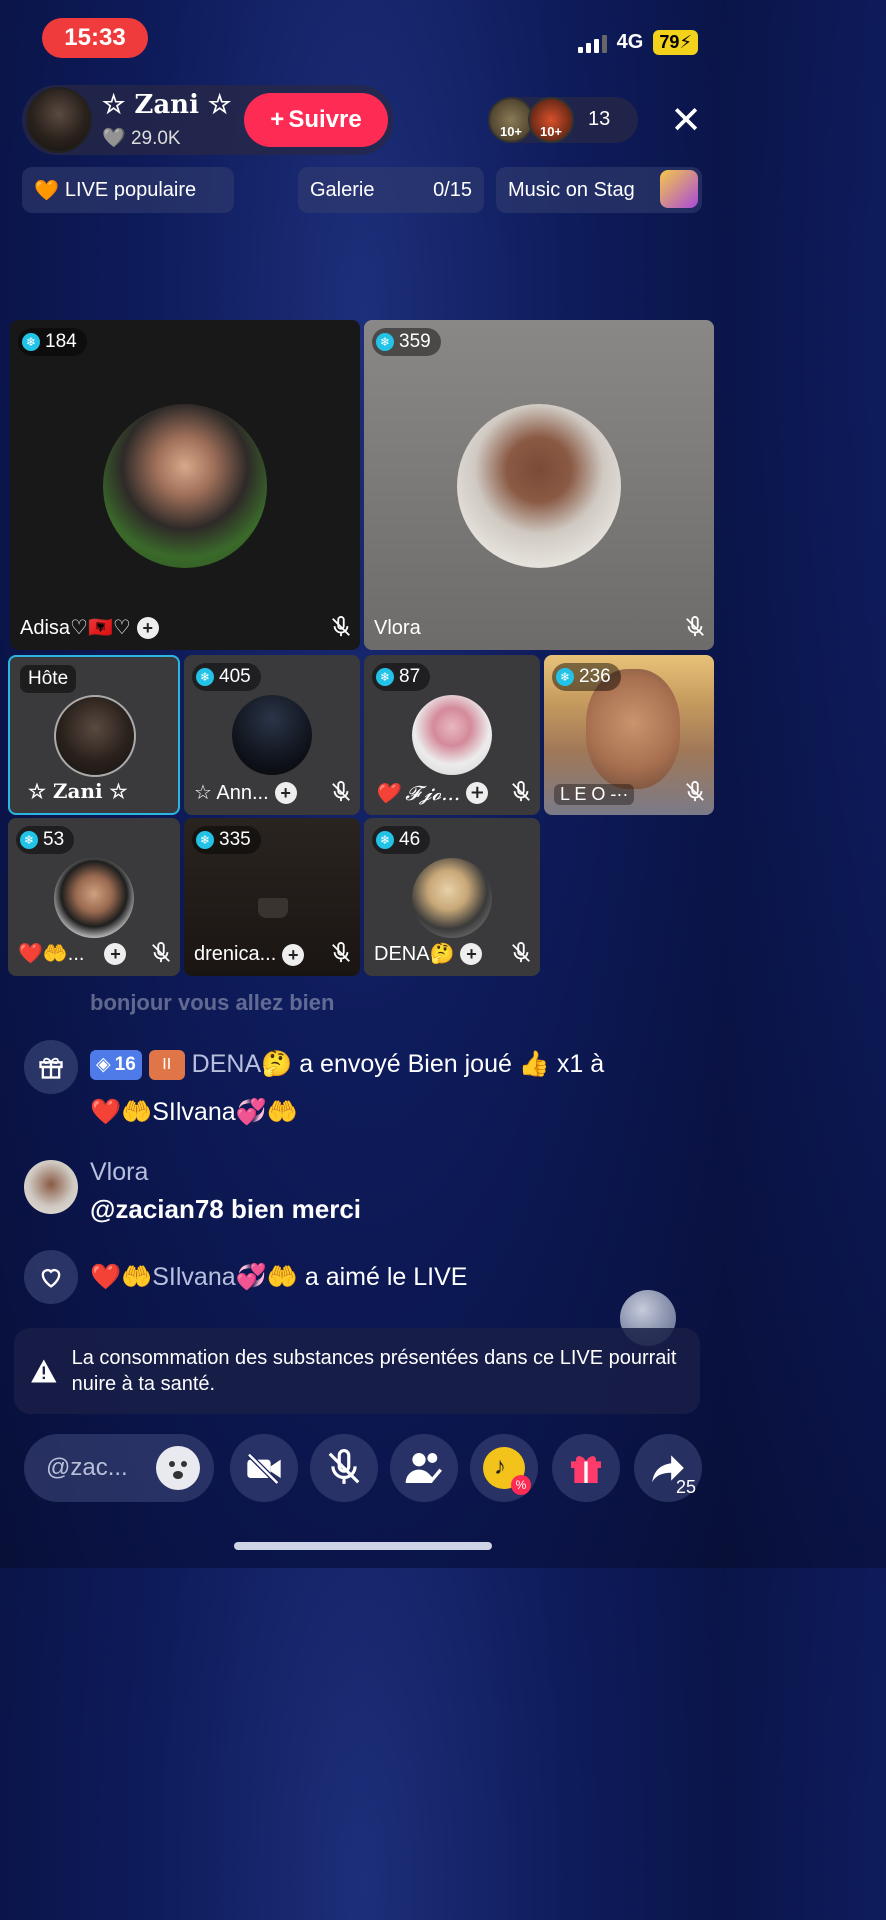  I want to click on guest-count-badge: ❄ 184, so click(52, 342).